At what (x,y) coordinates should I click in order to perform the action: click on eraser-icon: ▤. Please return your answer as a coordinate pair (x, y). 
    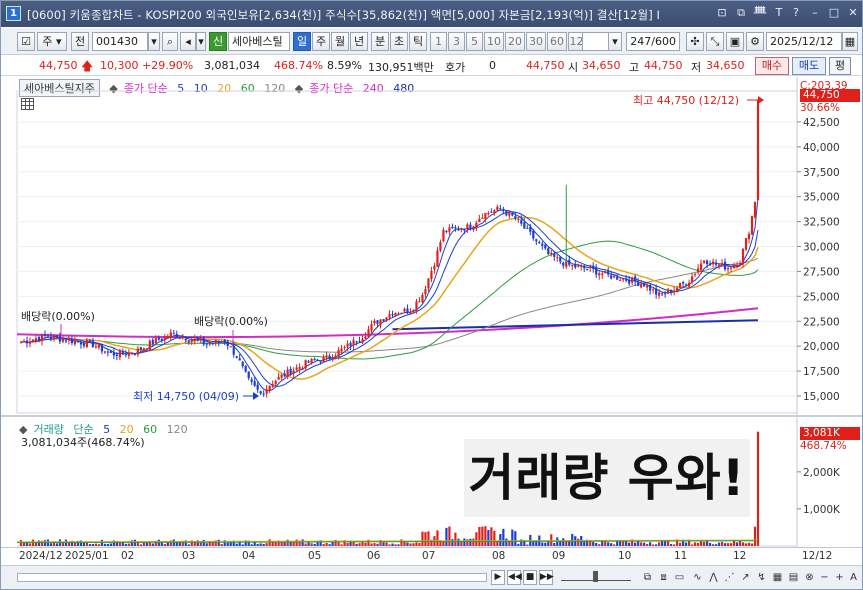
    Looking at the image, I should click on (793, 577).